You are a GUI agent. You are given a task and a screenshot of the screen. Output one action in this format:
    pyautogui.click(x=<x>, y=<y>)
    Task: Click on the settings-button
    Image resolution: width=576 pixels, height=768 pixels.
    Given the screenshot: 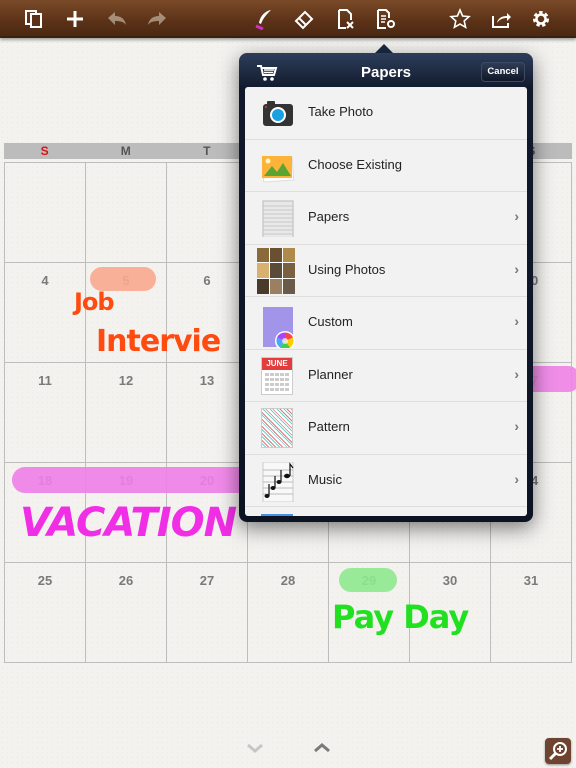 What is the action you would take?
    pyautogui.click(x=541, y=19)
    